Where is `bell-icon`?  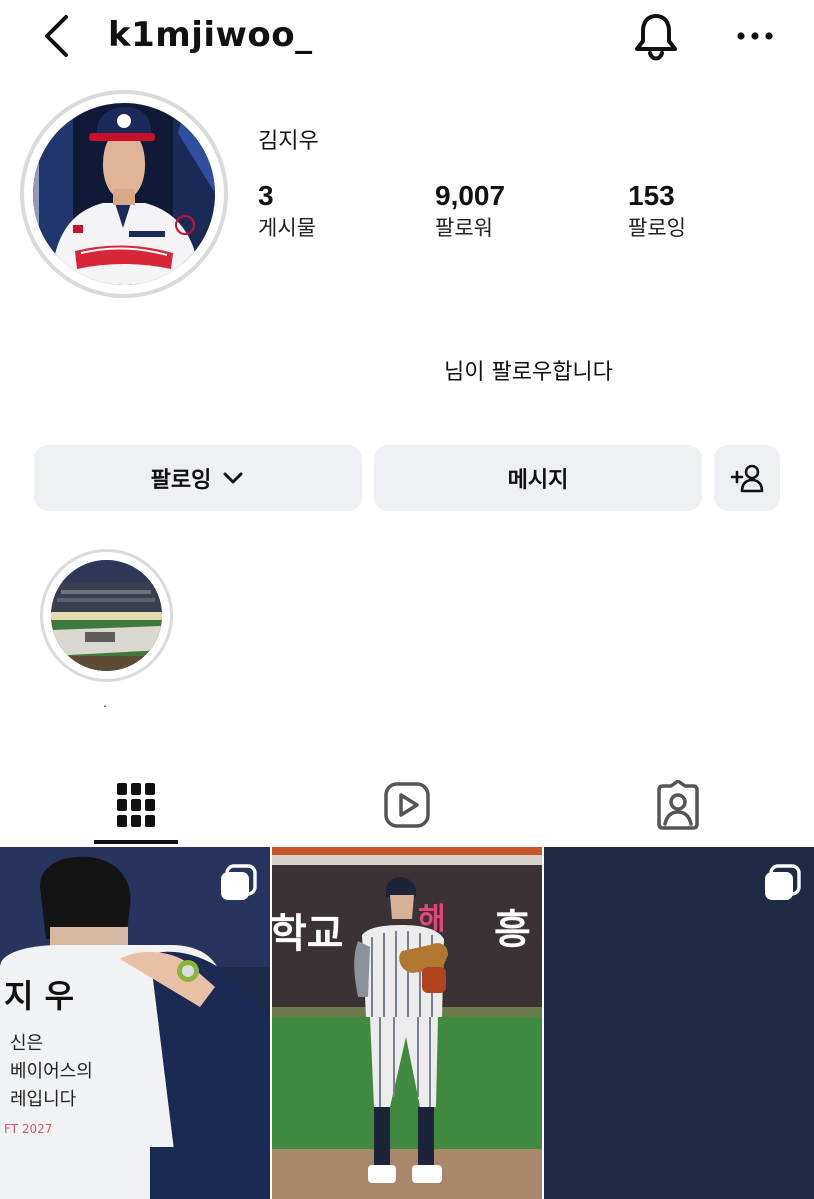
bell-icon is located at coordinates (656, 37).